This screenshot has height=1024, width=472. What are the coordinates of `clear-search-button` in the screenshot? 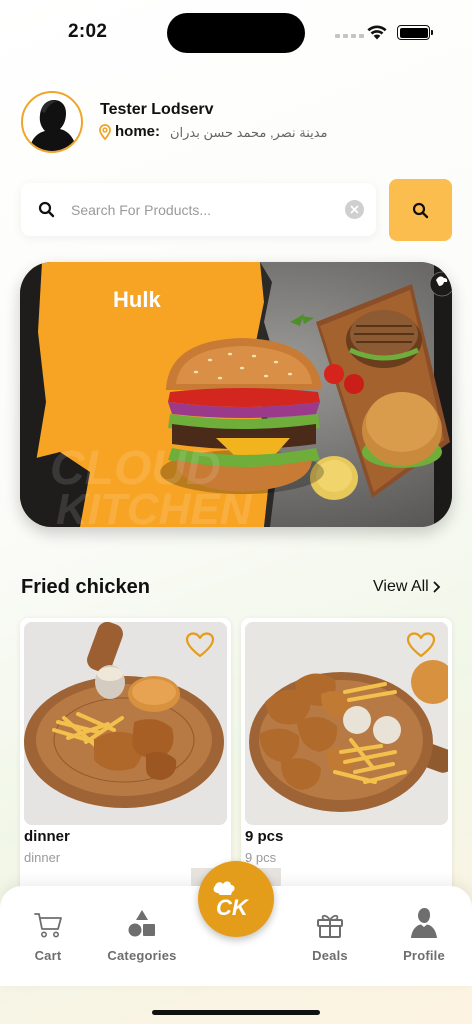 It's located at (354, 209).